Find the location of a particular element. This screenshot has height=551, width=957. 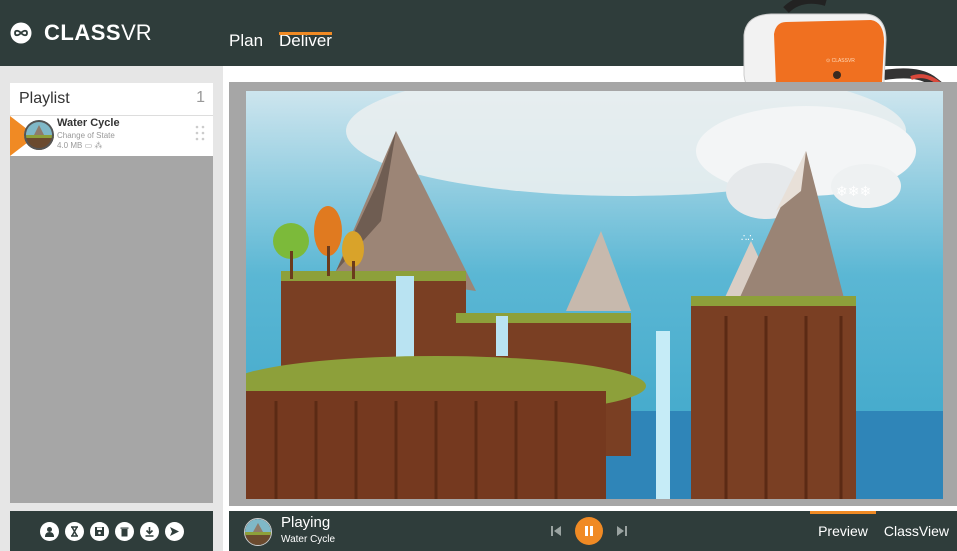

pause-button is located at coordinates (589, 531).